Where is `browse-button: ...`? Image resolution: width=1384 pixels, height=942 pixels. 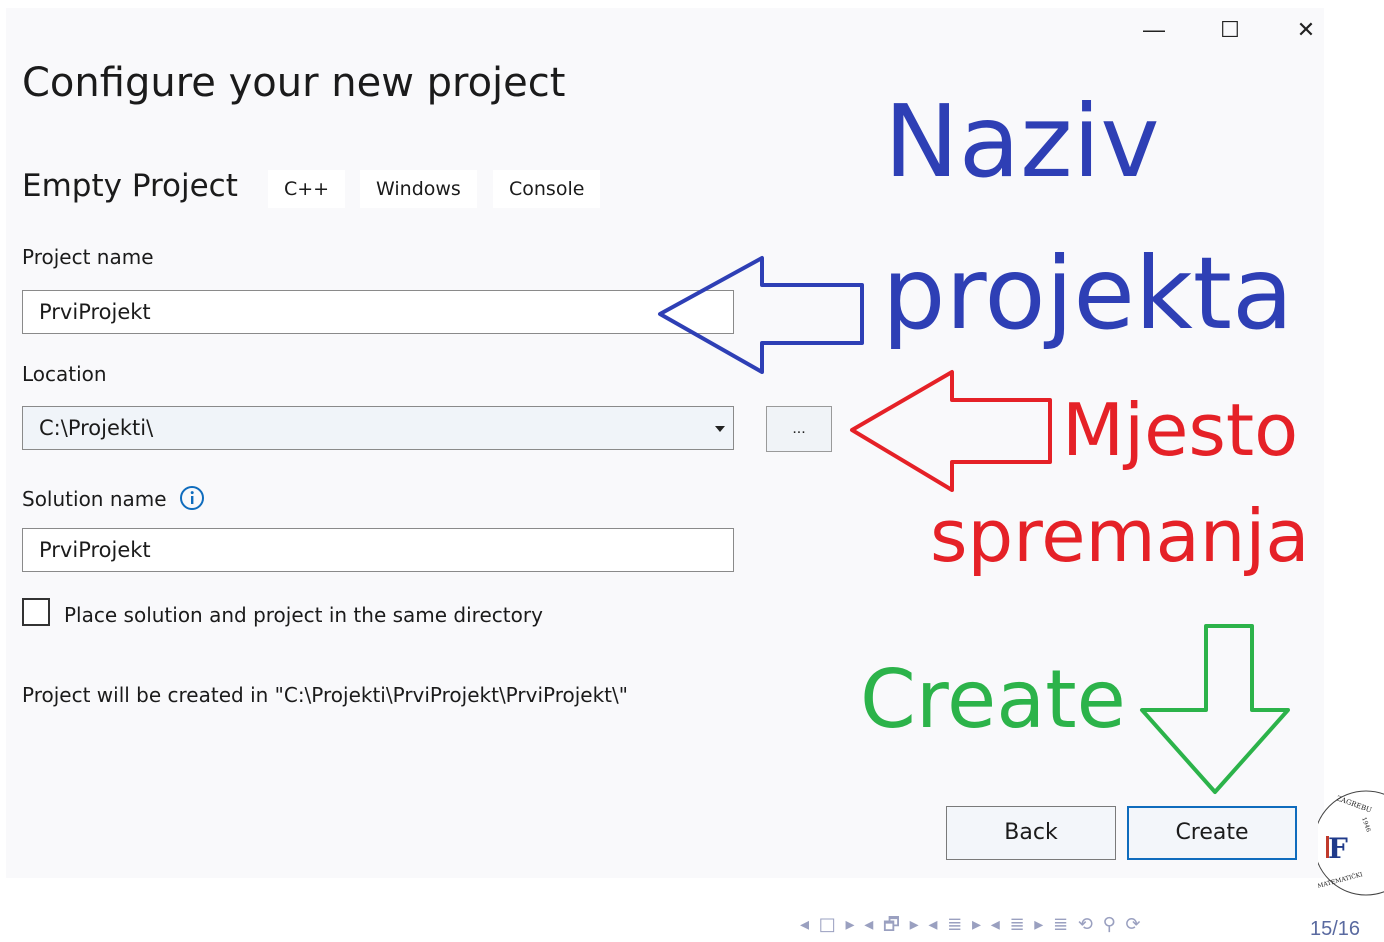
browse-button: ... is located at coordinates (799, 429).